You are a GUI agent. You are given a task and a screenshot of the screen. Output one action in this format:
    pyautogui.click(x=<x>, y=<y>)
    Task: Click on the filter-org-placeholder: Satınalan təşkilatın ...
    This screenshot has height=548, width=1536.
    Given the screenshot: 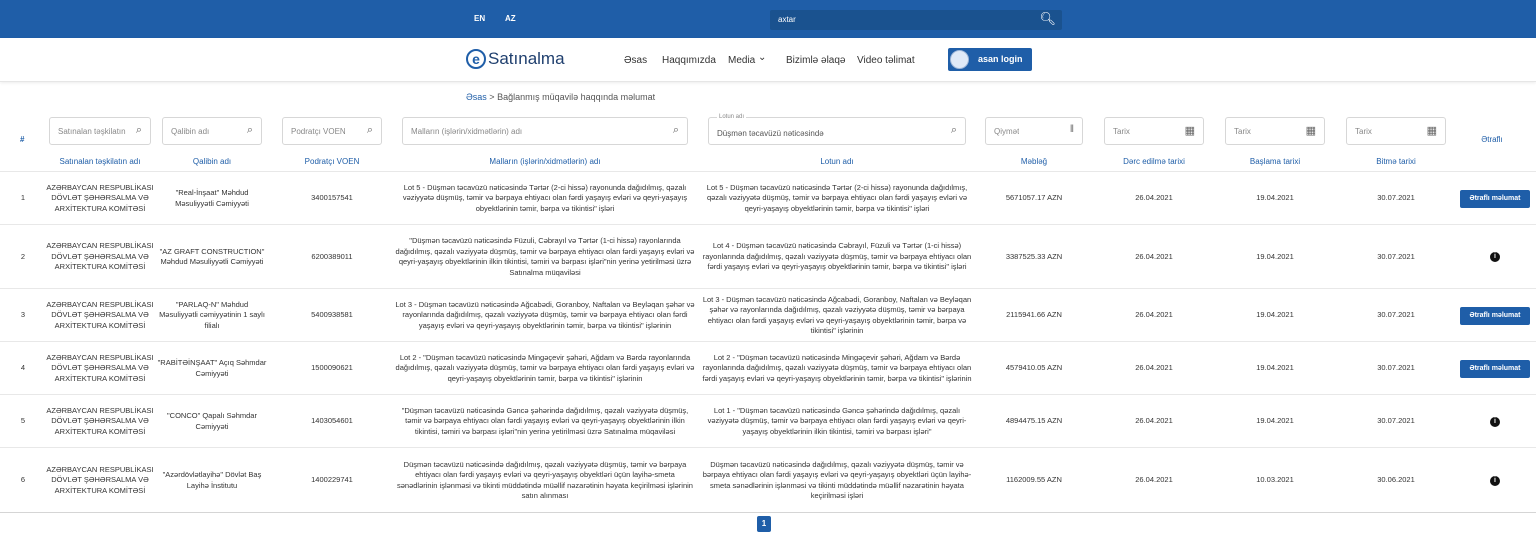 What is the action you would take?
    pyautogui.click(x=93, y=131)
    